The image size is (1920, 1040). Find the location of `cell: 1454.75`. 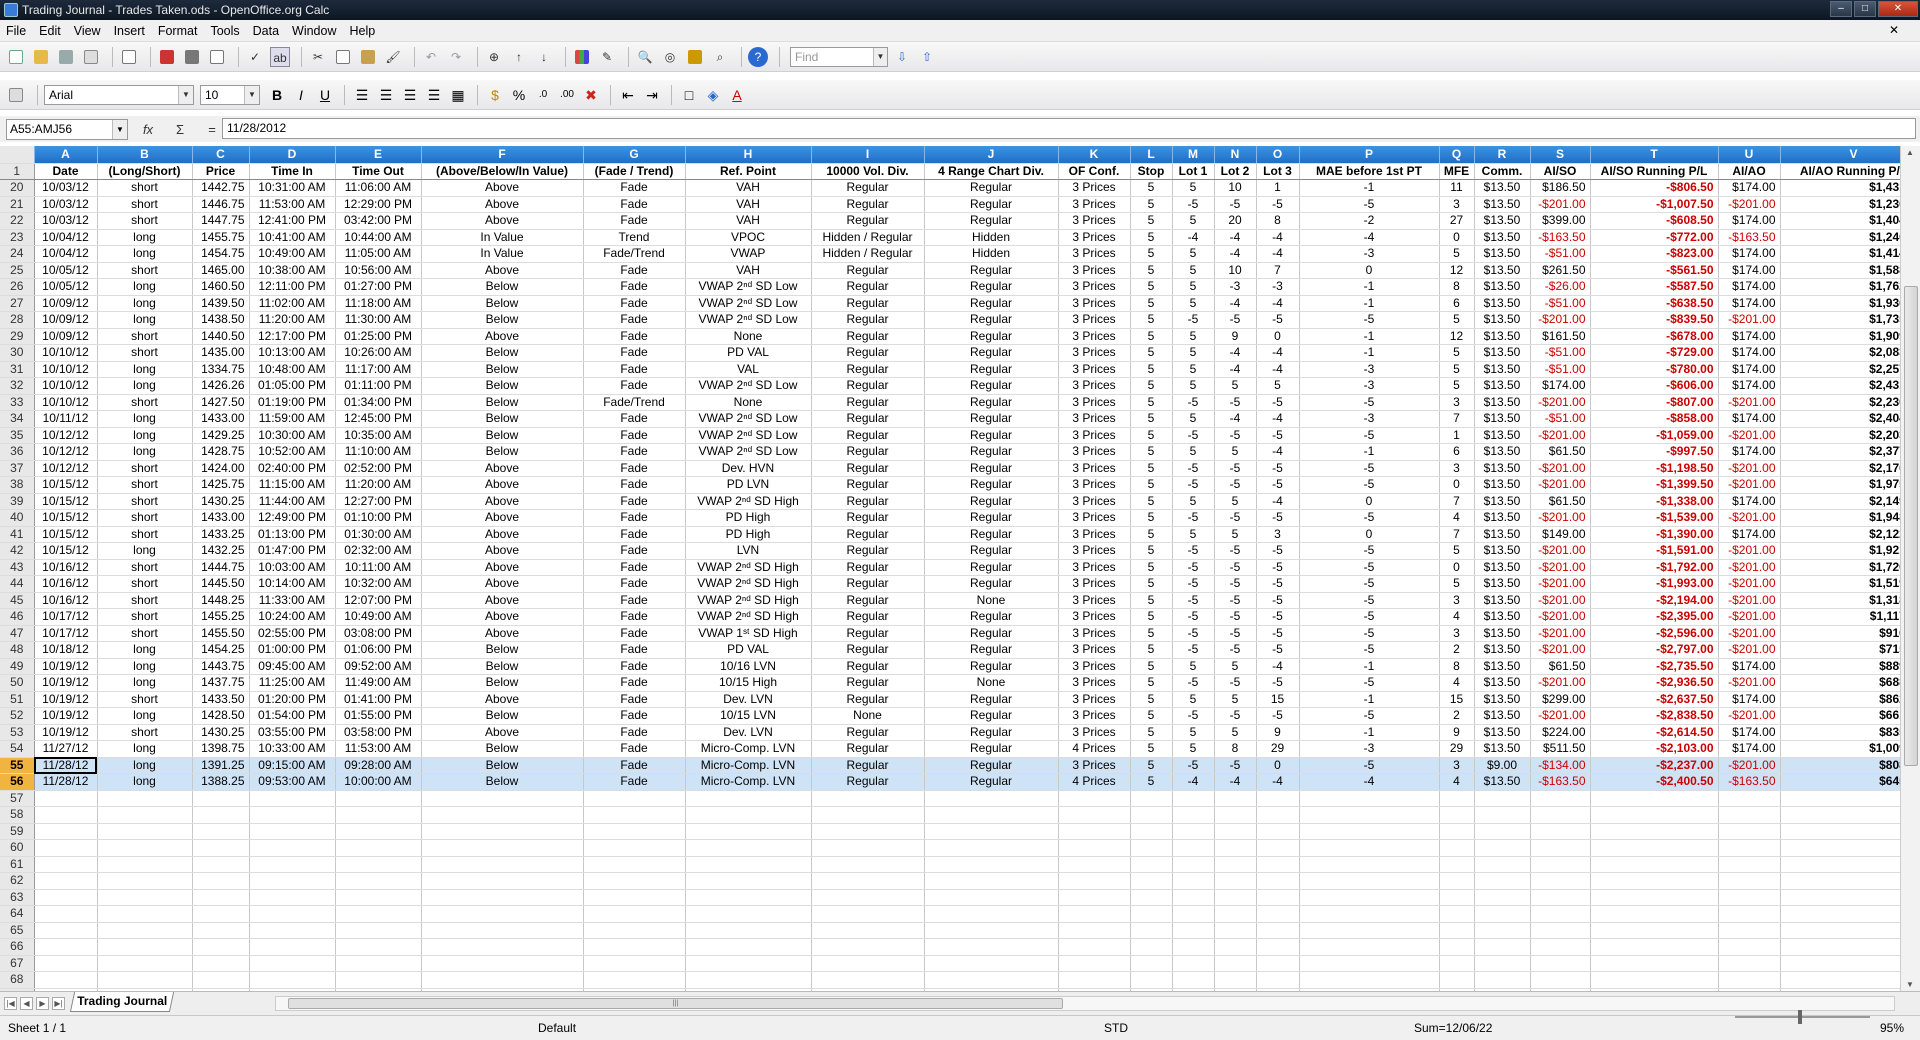

cell: 1454.75 is located at coordinates (221, 254).